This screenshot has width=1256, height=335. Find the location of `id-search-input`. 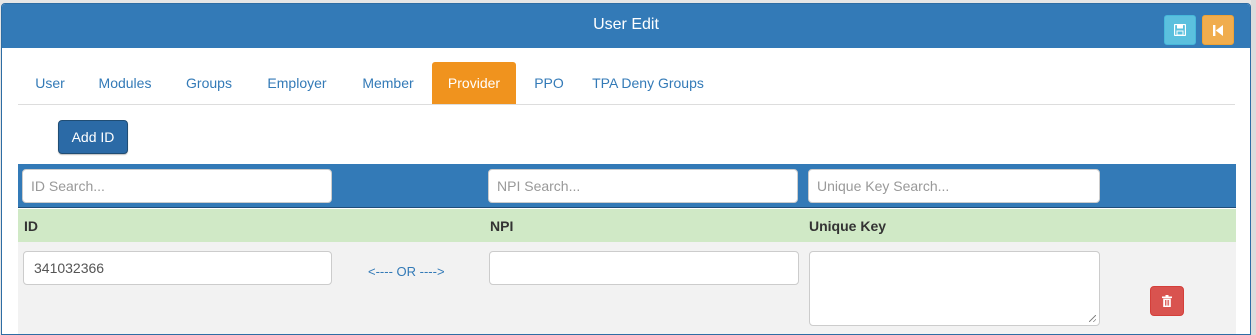

id-search-input is located at coordinates (177, 186).